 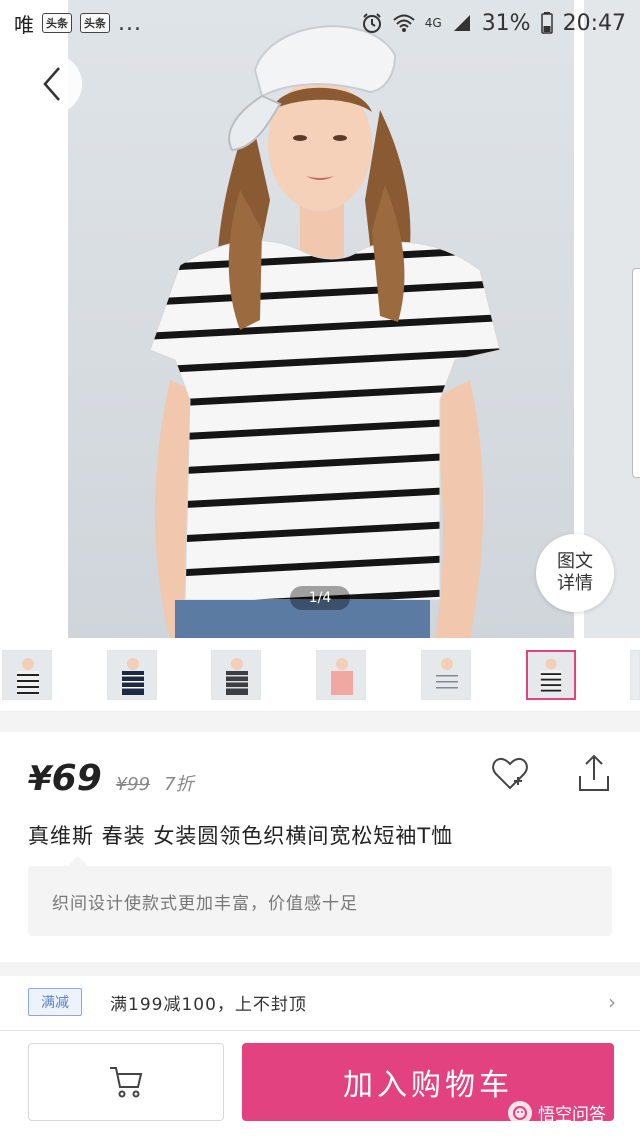 I want to click on currency-symbol: ¥, so click(x=40, y=779).